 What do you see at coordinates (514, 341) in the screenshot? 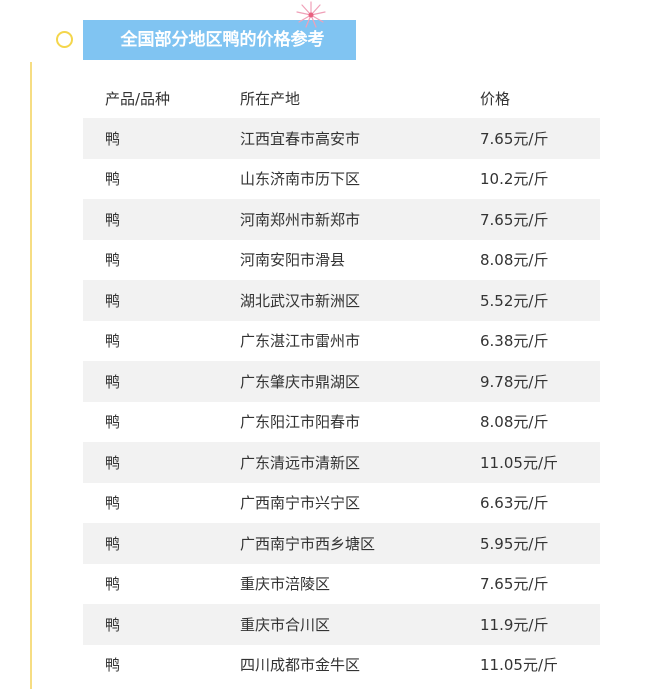
I see `cell-price: 6.38元/斤` at bounding box center [514, 341].